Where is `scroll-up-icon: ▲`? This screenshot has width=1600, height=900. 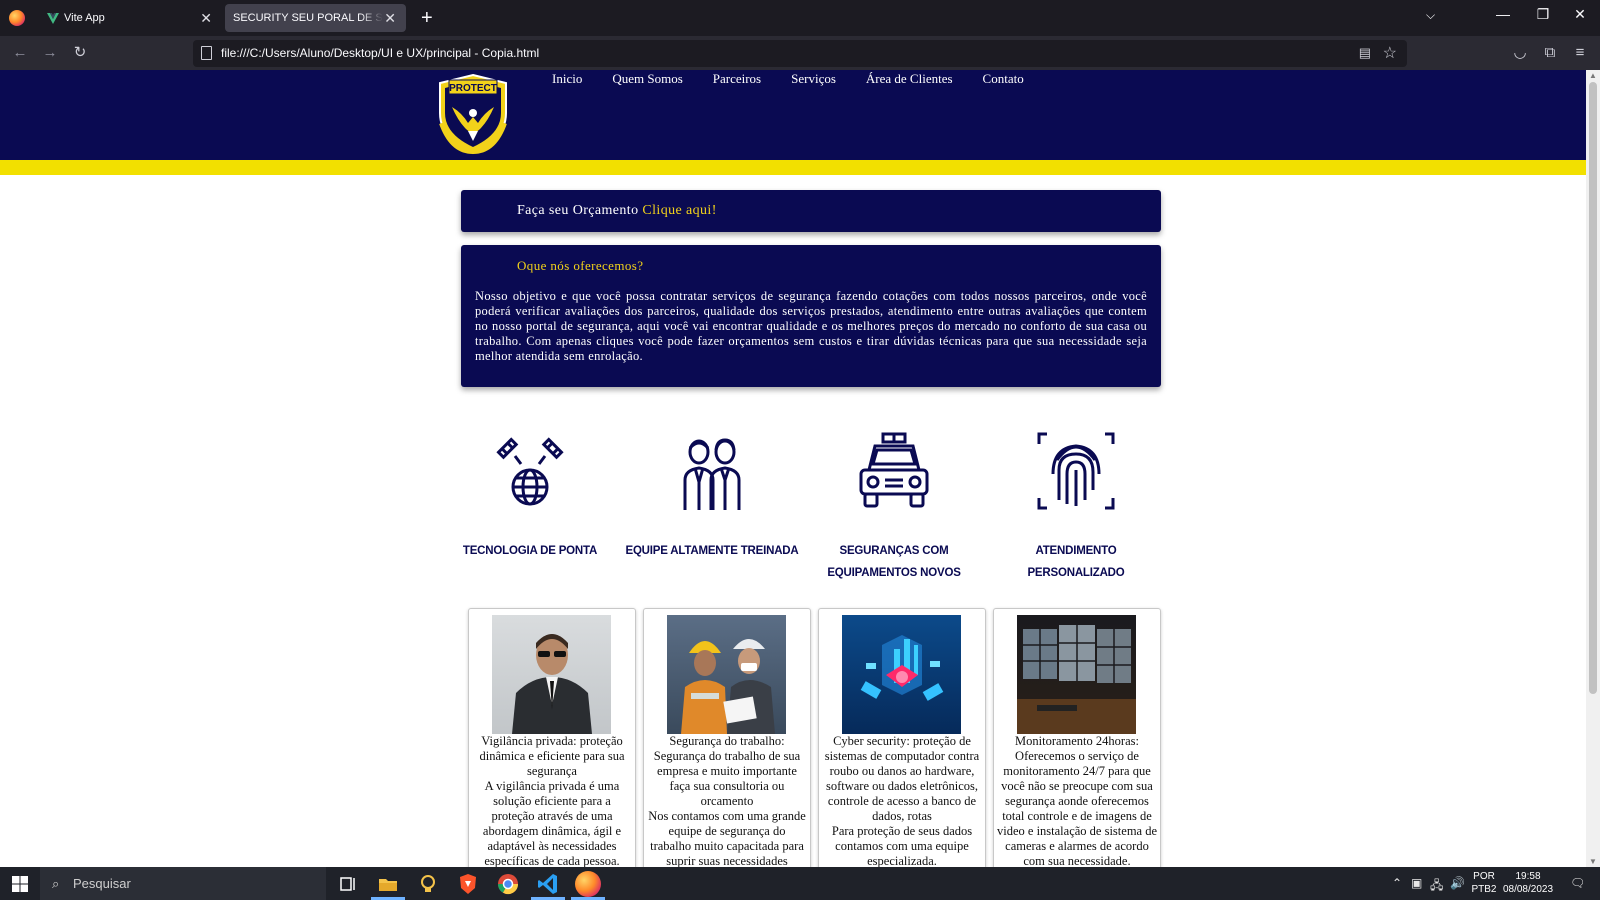
scroll-up-icon: ▲ is located at coordinates (1593, 75).